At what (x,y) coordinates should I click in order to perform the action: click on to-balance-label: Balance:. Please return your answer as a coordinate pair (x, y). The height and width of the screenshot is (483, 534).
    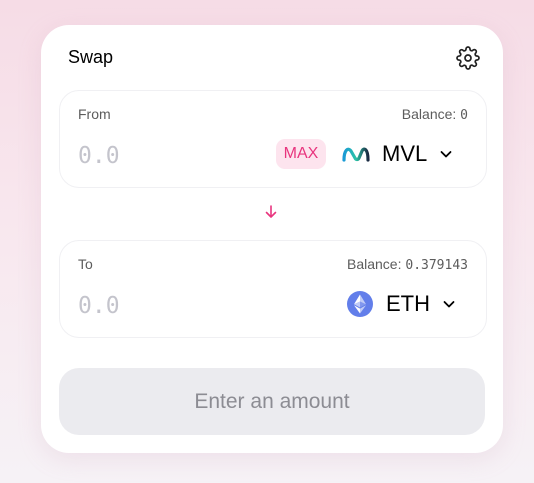
    Looking at the image, I should click on (376, 264).